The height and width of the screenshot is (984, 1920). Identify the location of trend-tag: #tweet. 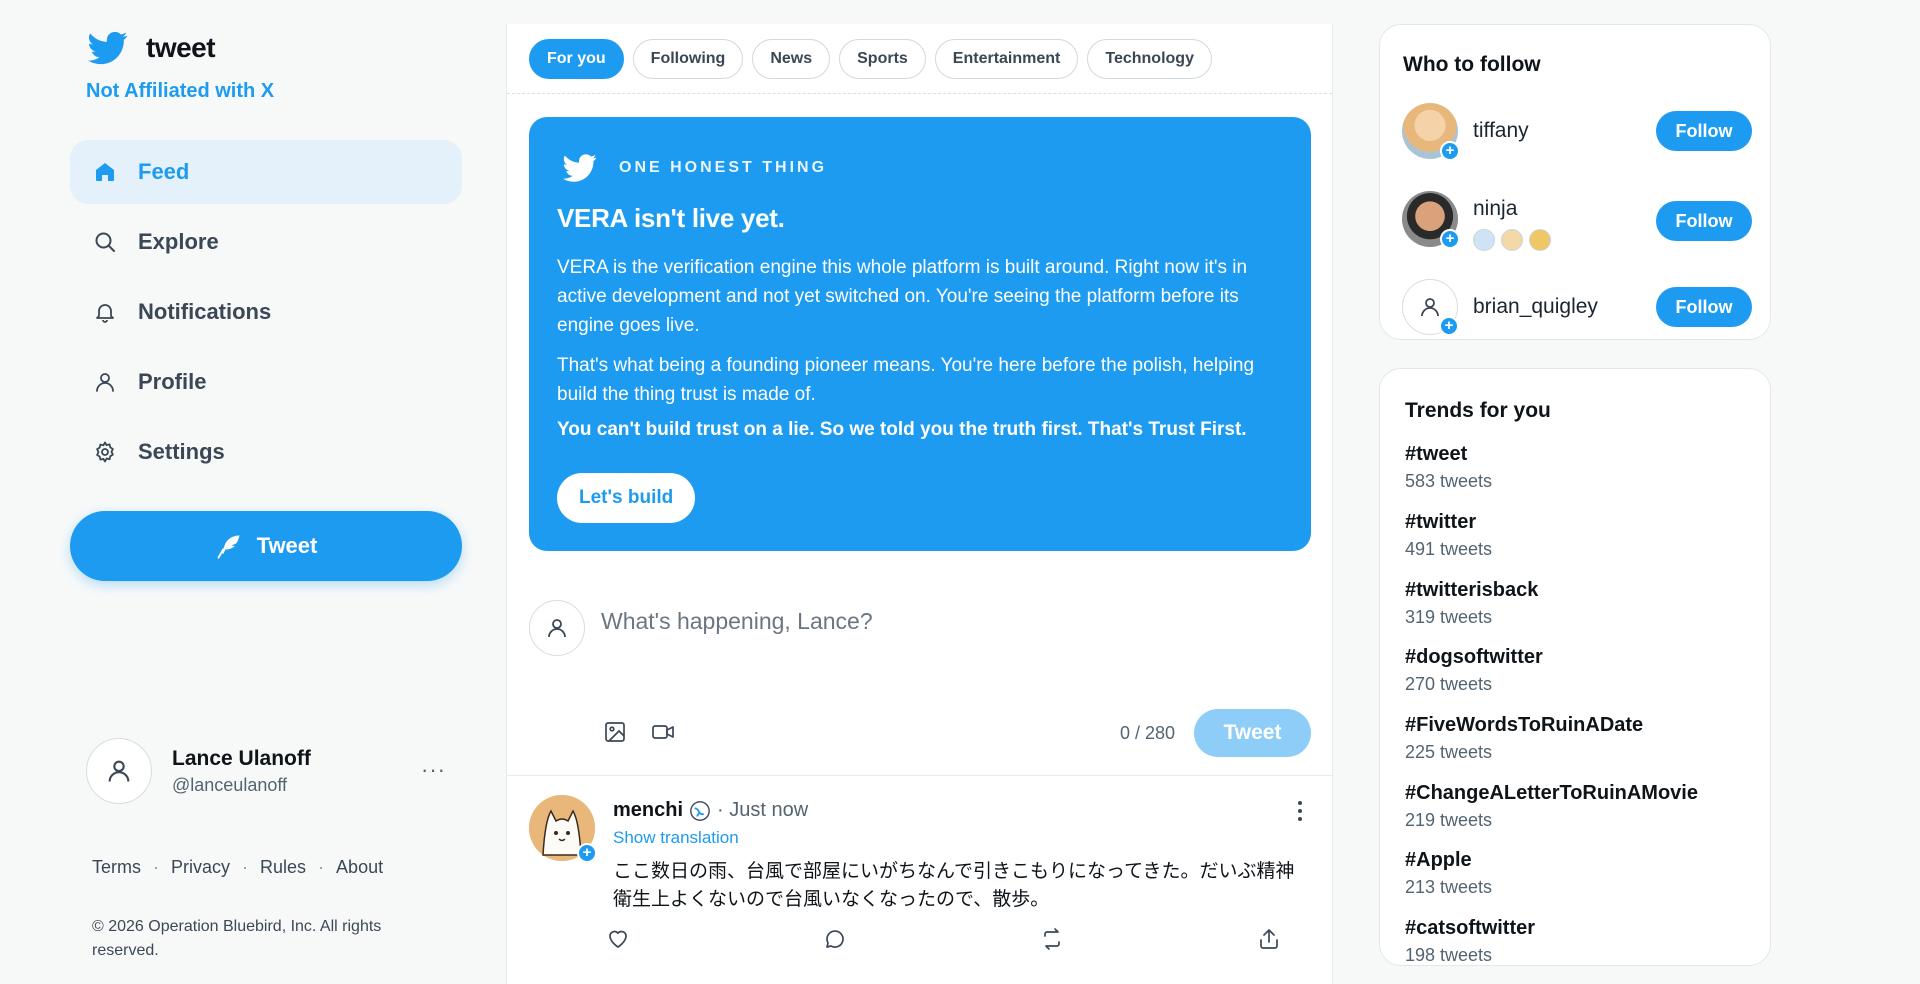
(1448, 454).